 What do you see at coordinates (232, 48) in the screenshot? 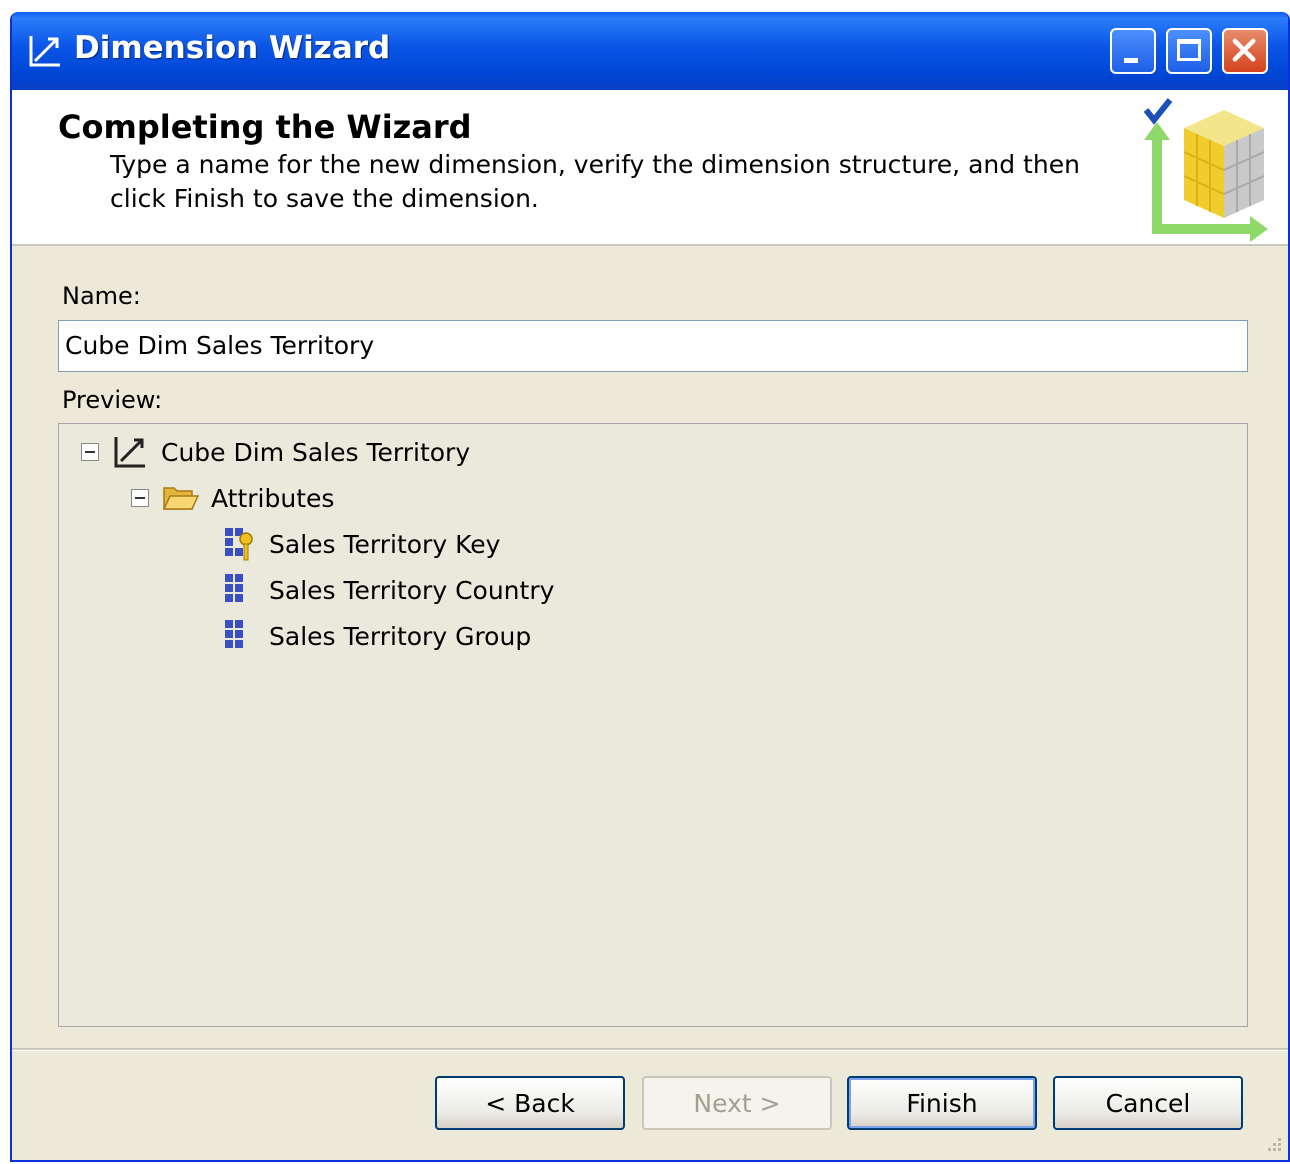
I see `window-title: Dimension Wizard` at bounding box center [232, 48].